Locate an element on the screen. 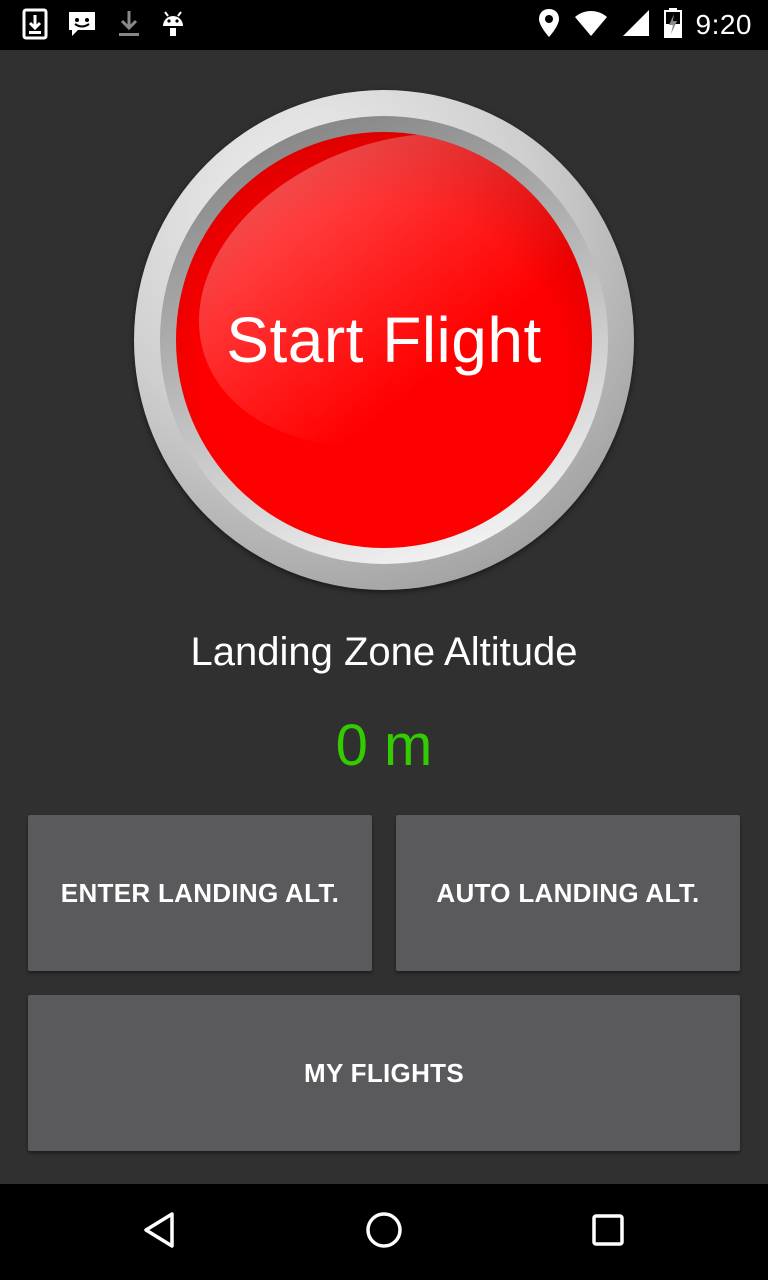  back-button is located at coordinates (160, 1232).